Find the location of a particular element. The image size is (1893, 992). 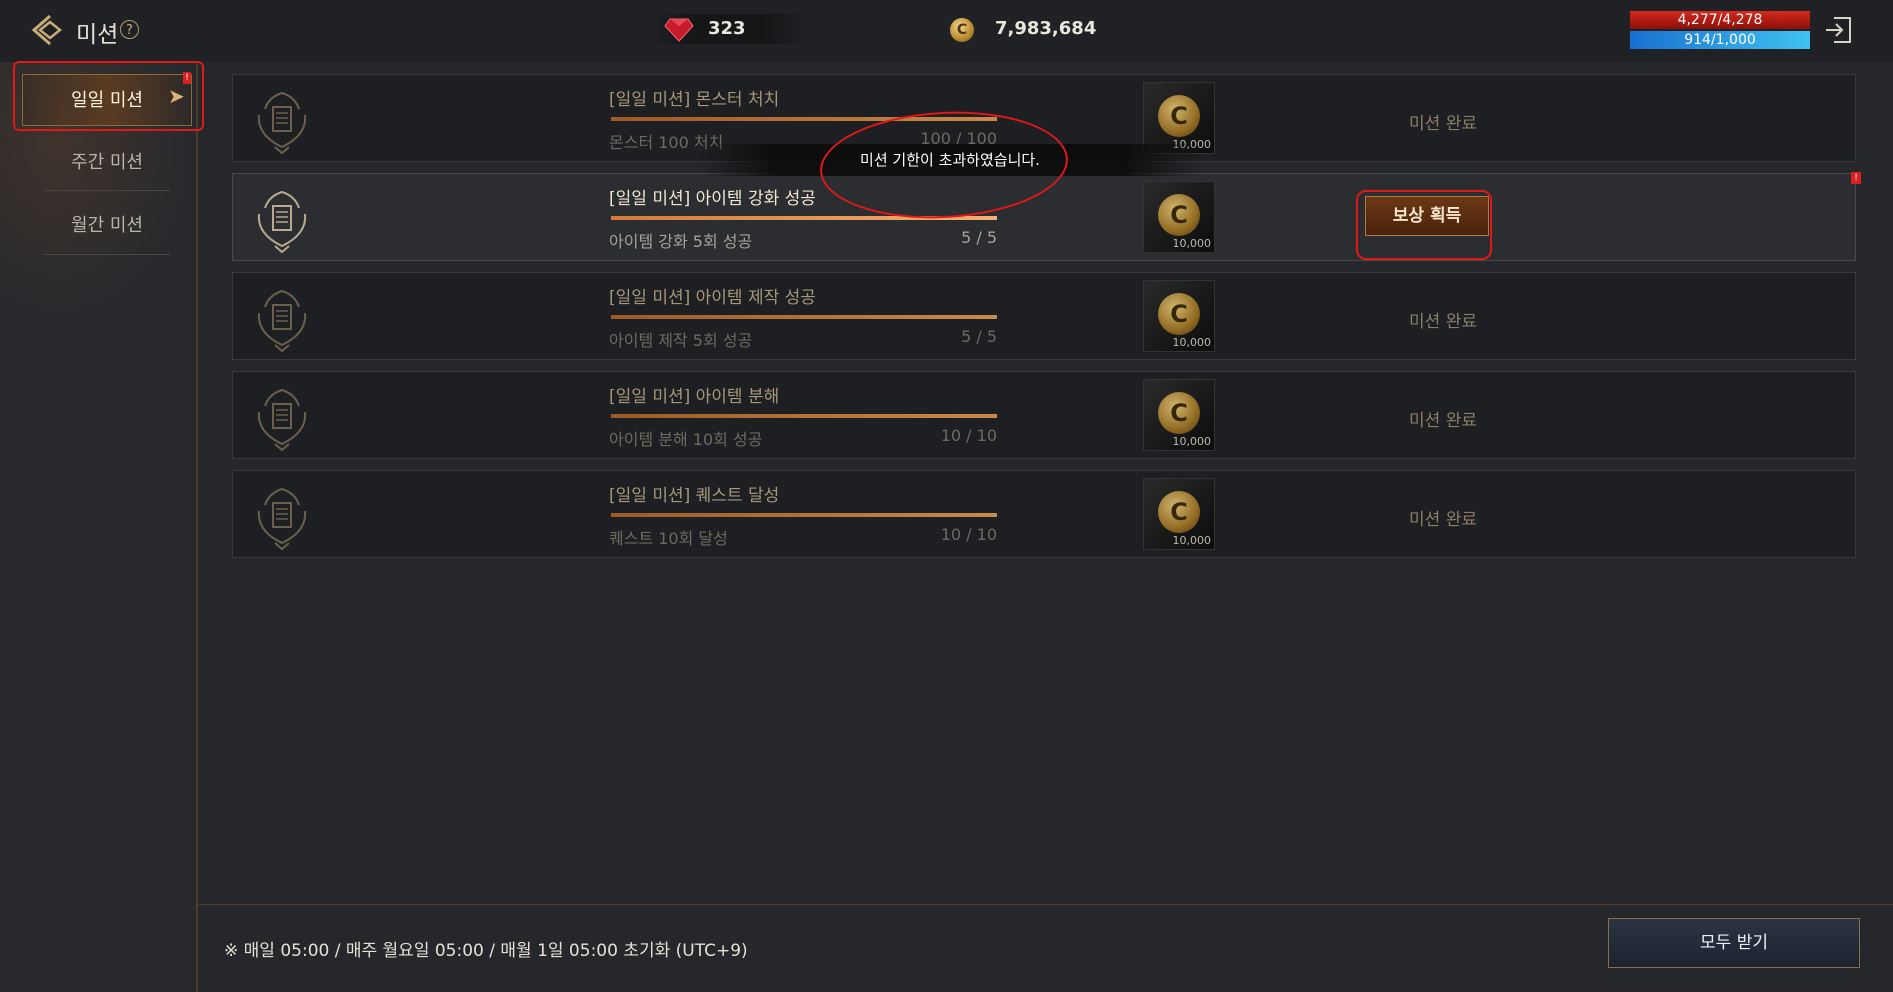

mission-title: [일일 미션] 퀘스트 달성 is located at coordinates (694, 496).